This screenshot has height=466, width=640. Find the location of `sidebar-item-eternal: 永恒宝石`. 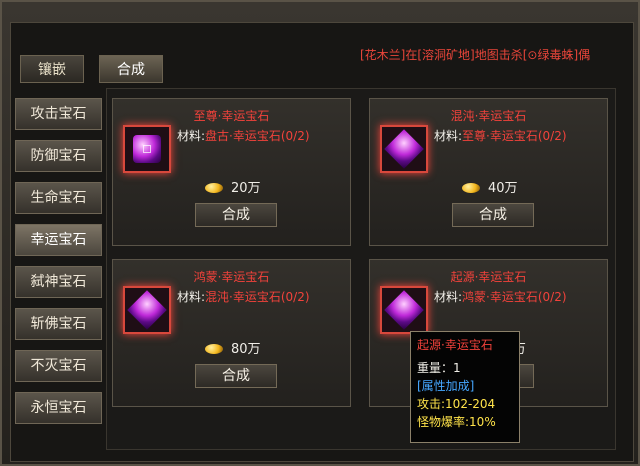

sidebar-item-eternal: 永恒宝石 is located at coordinates (58, 408).